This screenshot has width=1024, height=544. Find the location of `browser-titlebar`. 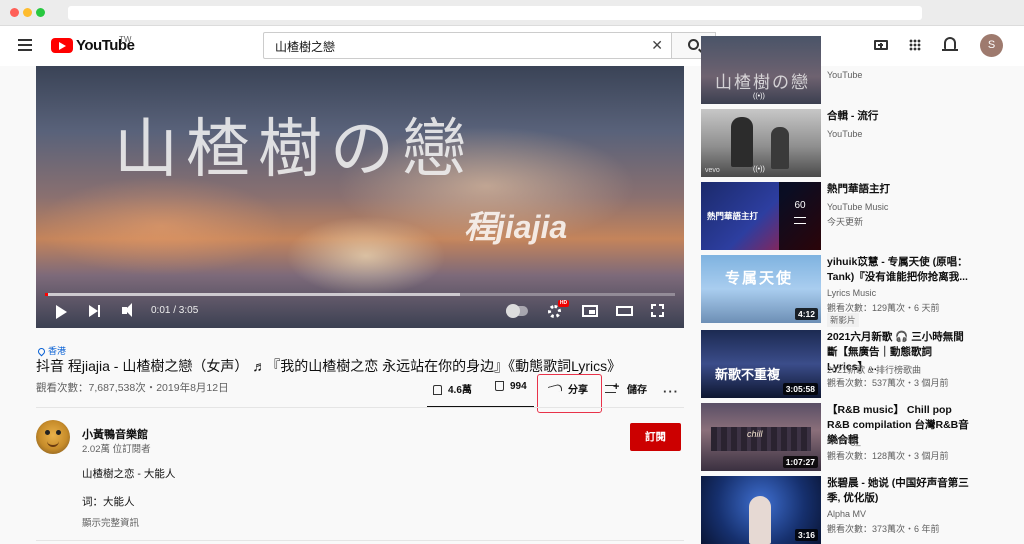

browser-titlebar is located at coordinates (512, 13).